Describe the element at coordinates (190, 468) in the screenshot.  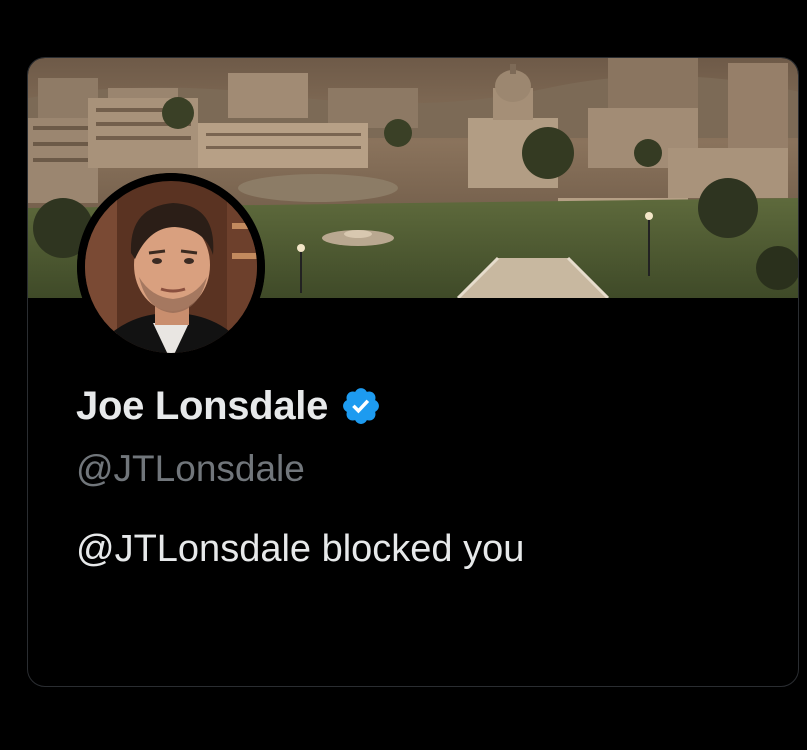
I see `profile-handle: @JTLonsdale` at that location.